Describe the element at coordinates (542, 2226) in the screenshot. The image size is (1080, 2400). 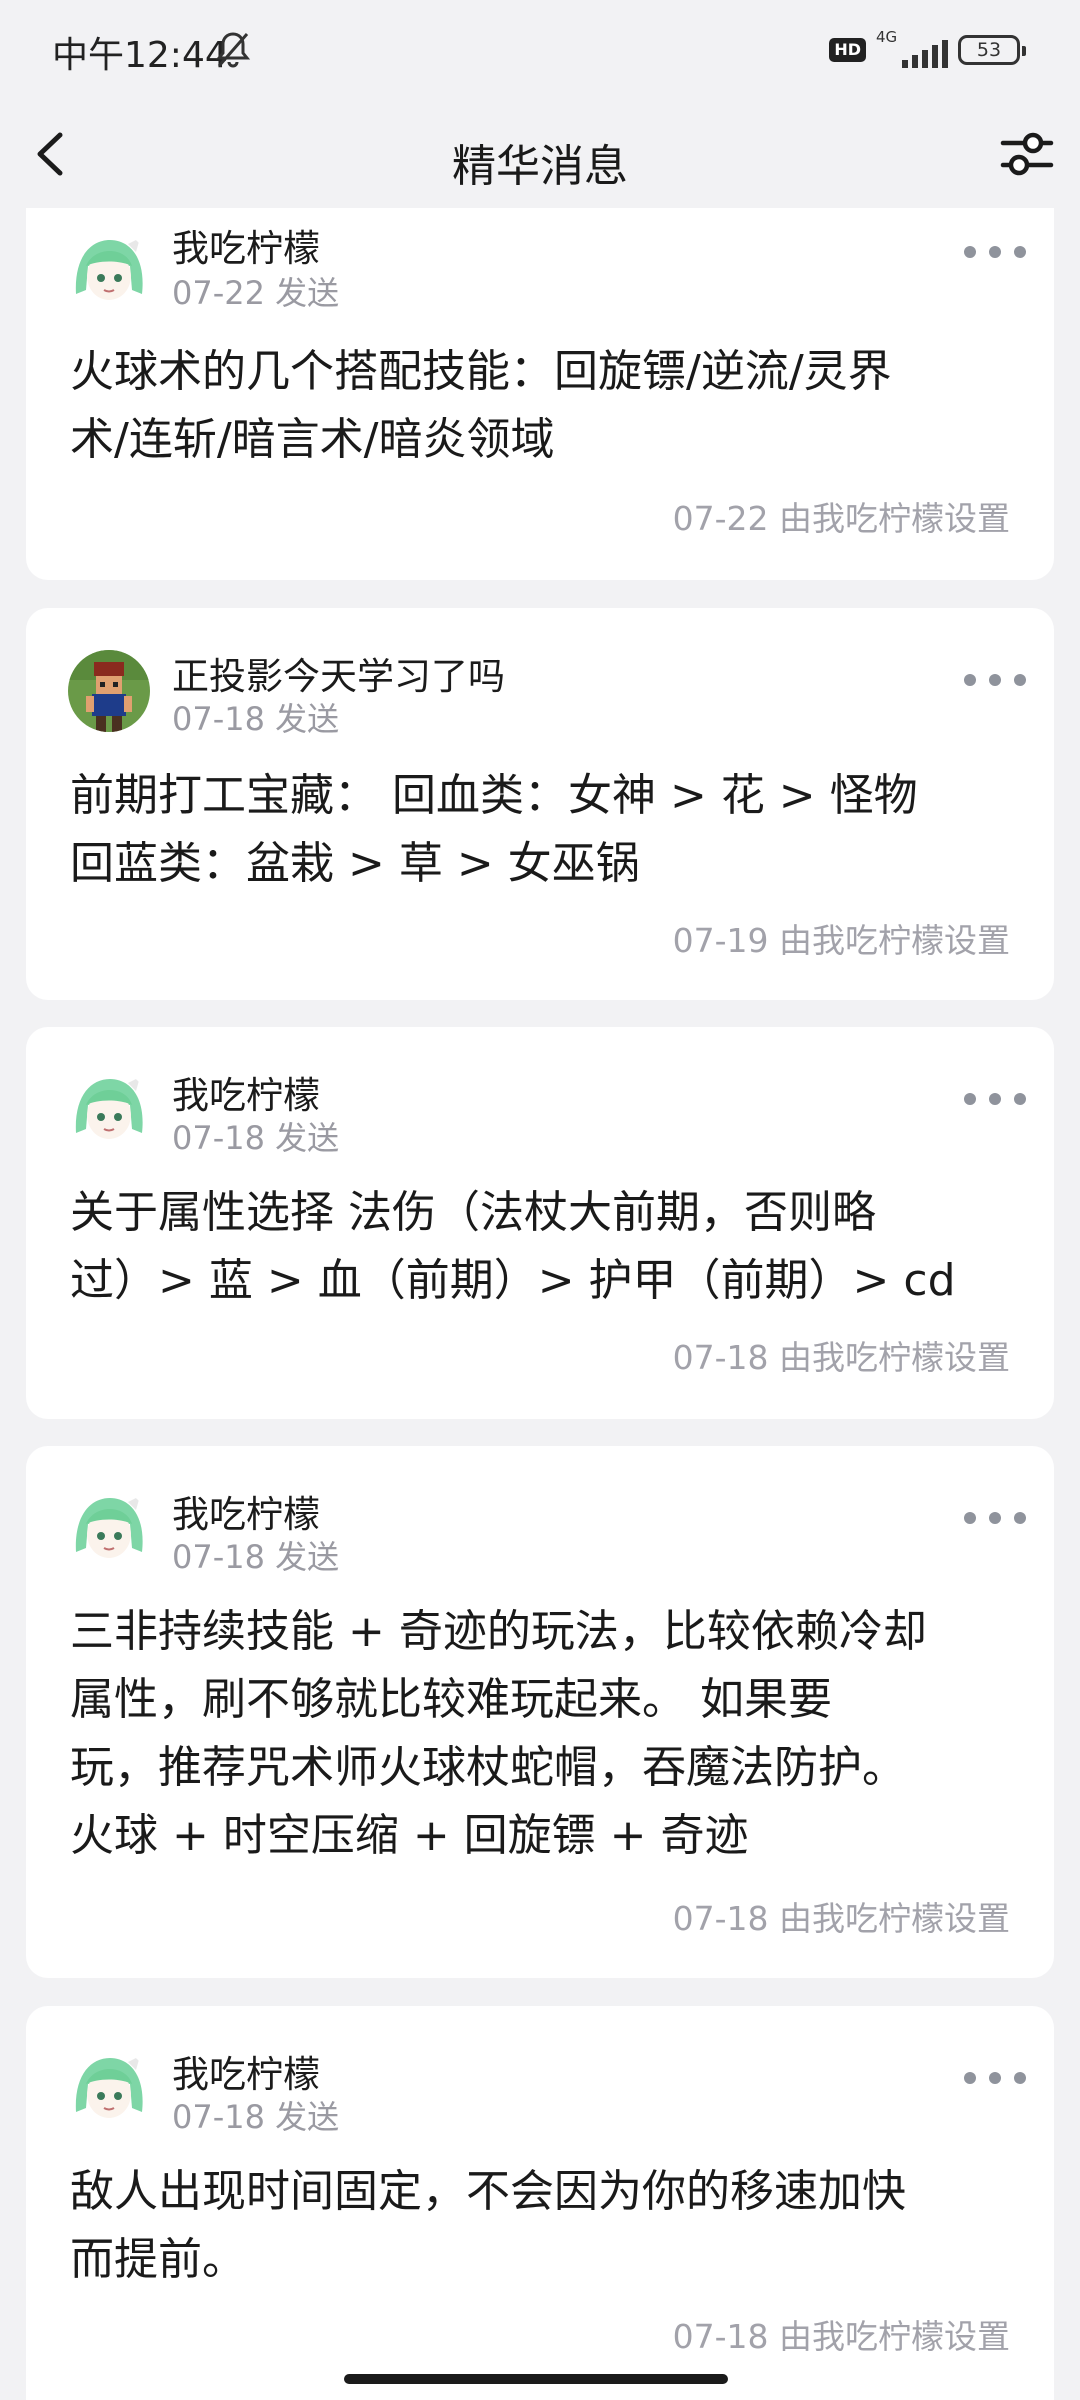
I see `message-content: 敌人出现时间固定，不会因为你的移速加快 而提前。` at that location.